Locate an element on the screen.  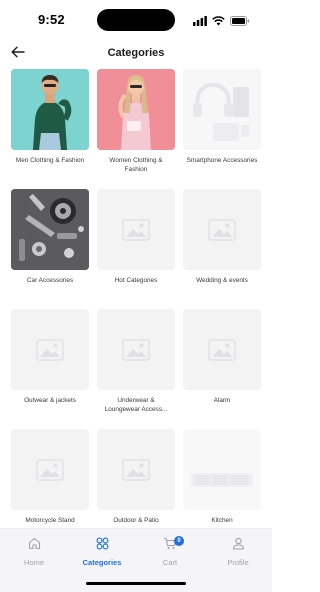
men-photo is located at coordinates (50, 109).